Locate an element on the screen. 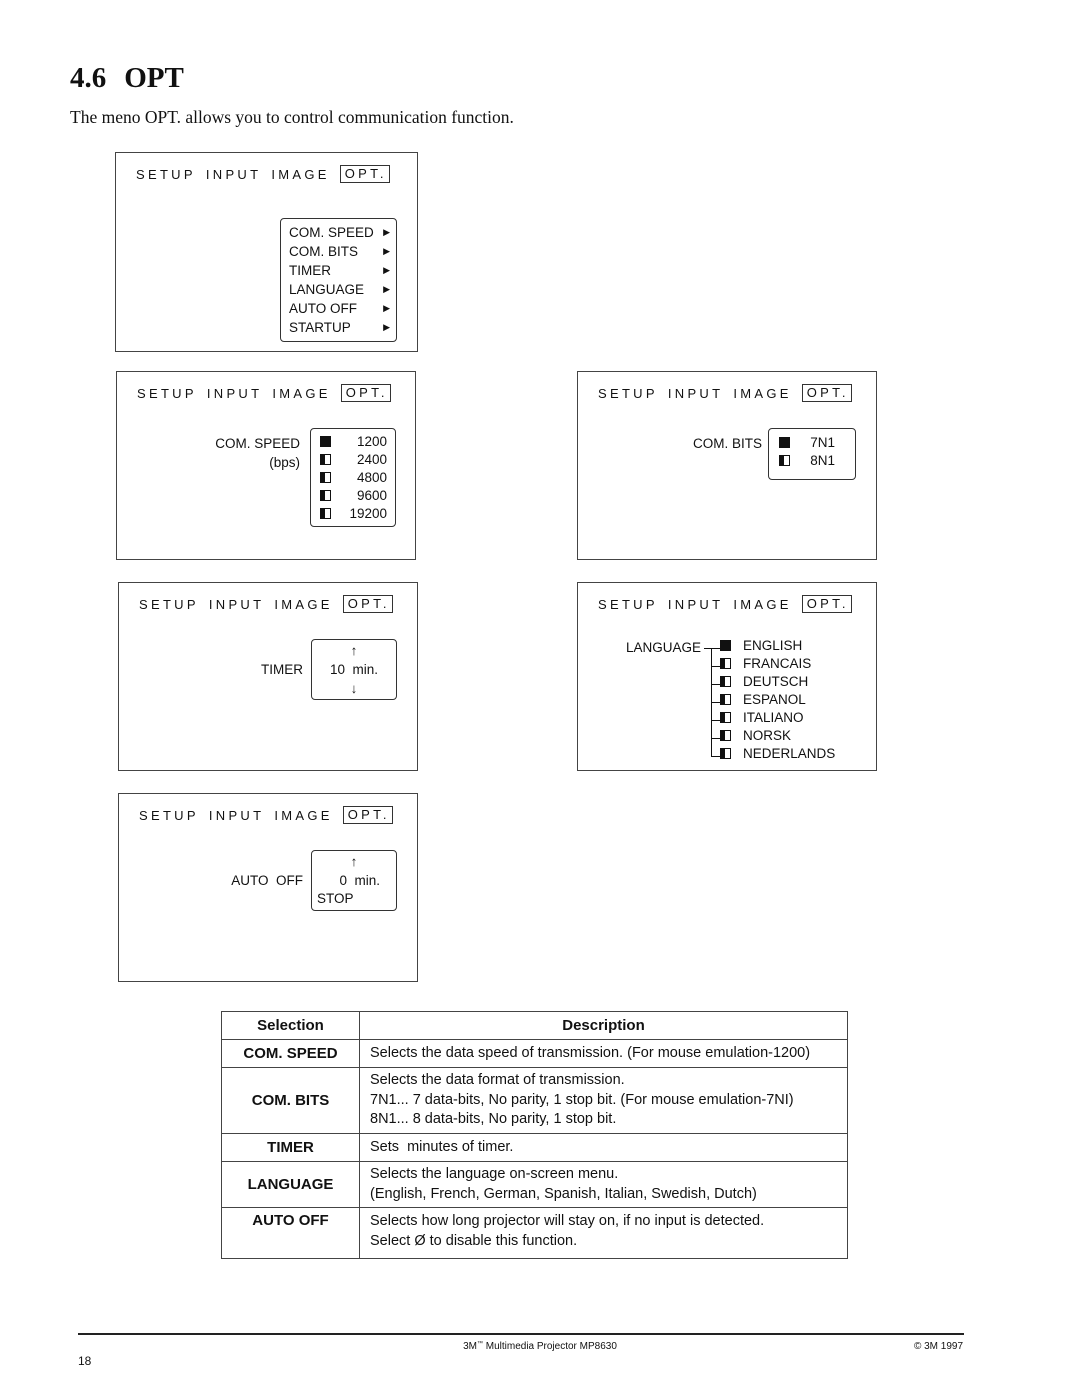 The height and width of the screenshot is (1397, 1080). menu-item-startup: STARTUP ▶ is located at coordinates (339, 327).